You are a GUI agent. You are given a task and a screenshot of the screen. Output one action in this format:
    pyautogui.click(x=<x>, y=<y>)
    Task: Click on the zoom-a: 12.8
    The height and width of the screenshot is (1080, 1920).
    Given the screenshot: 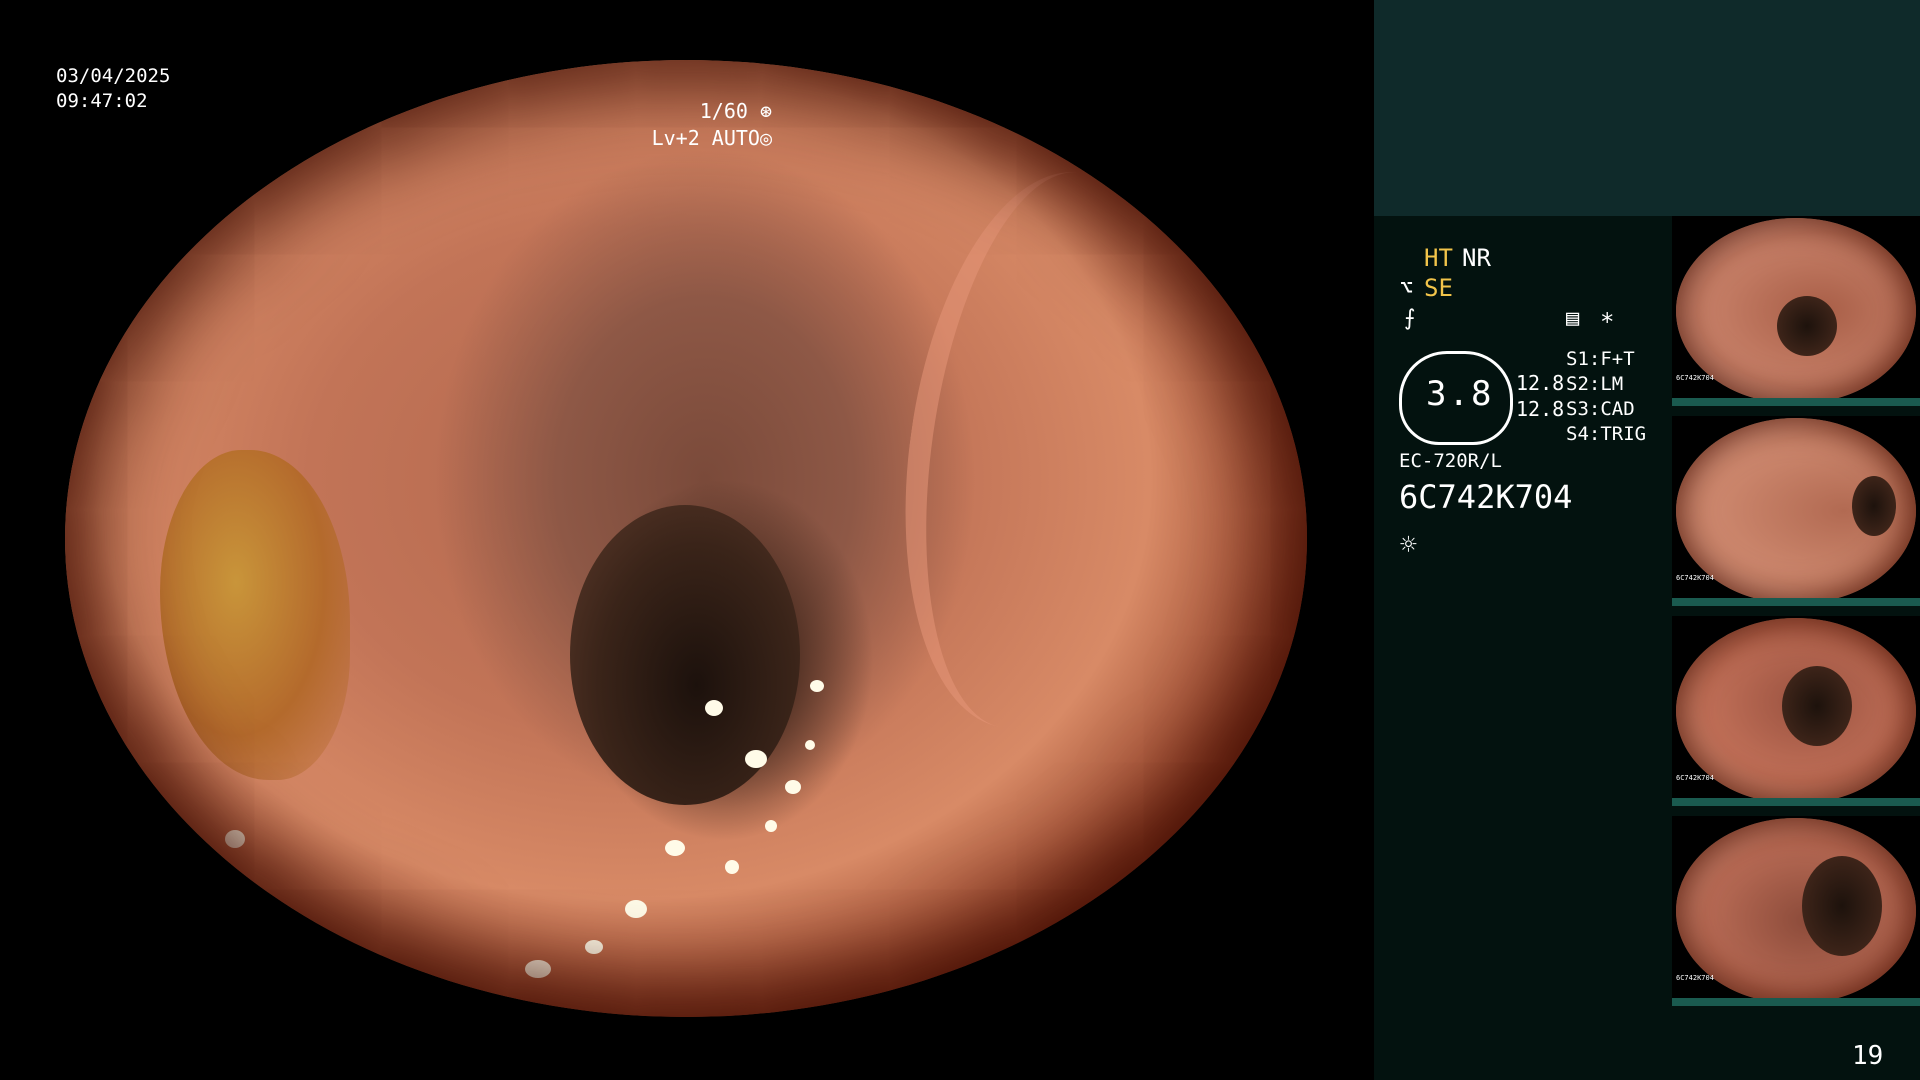 What is the action you would take?
    pyautogui.click(x=1540, y=383)
    